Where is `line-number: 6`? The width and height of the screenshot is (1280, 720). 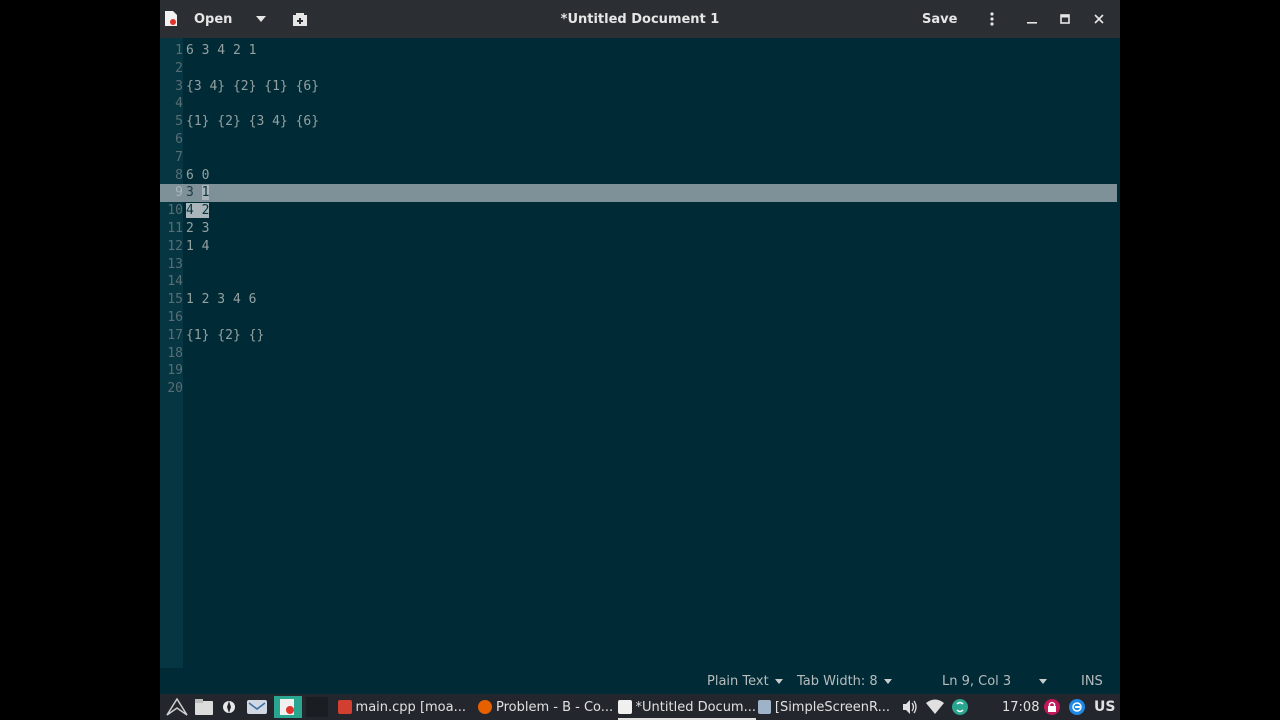
line-number: 6 is located at coordinates (179, 139).